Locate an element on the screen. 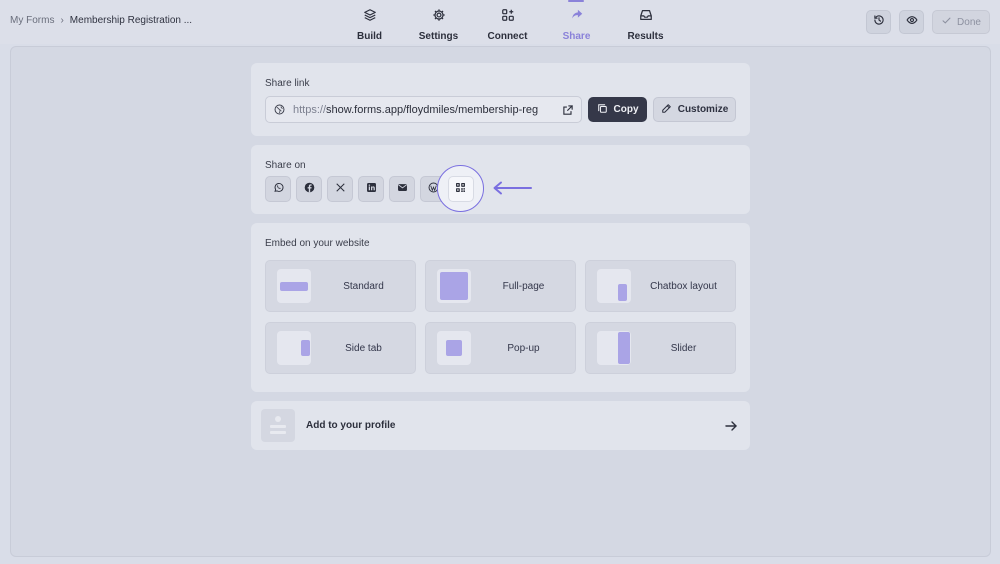 Image resolution: width=1000 pixels, height=564 pixels. linkedin-icon is located at coordinates (371, 189).